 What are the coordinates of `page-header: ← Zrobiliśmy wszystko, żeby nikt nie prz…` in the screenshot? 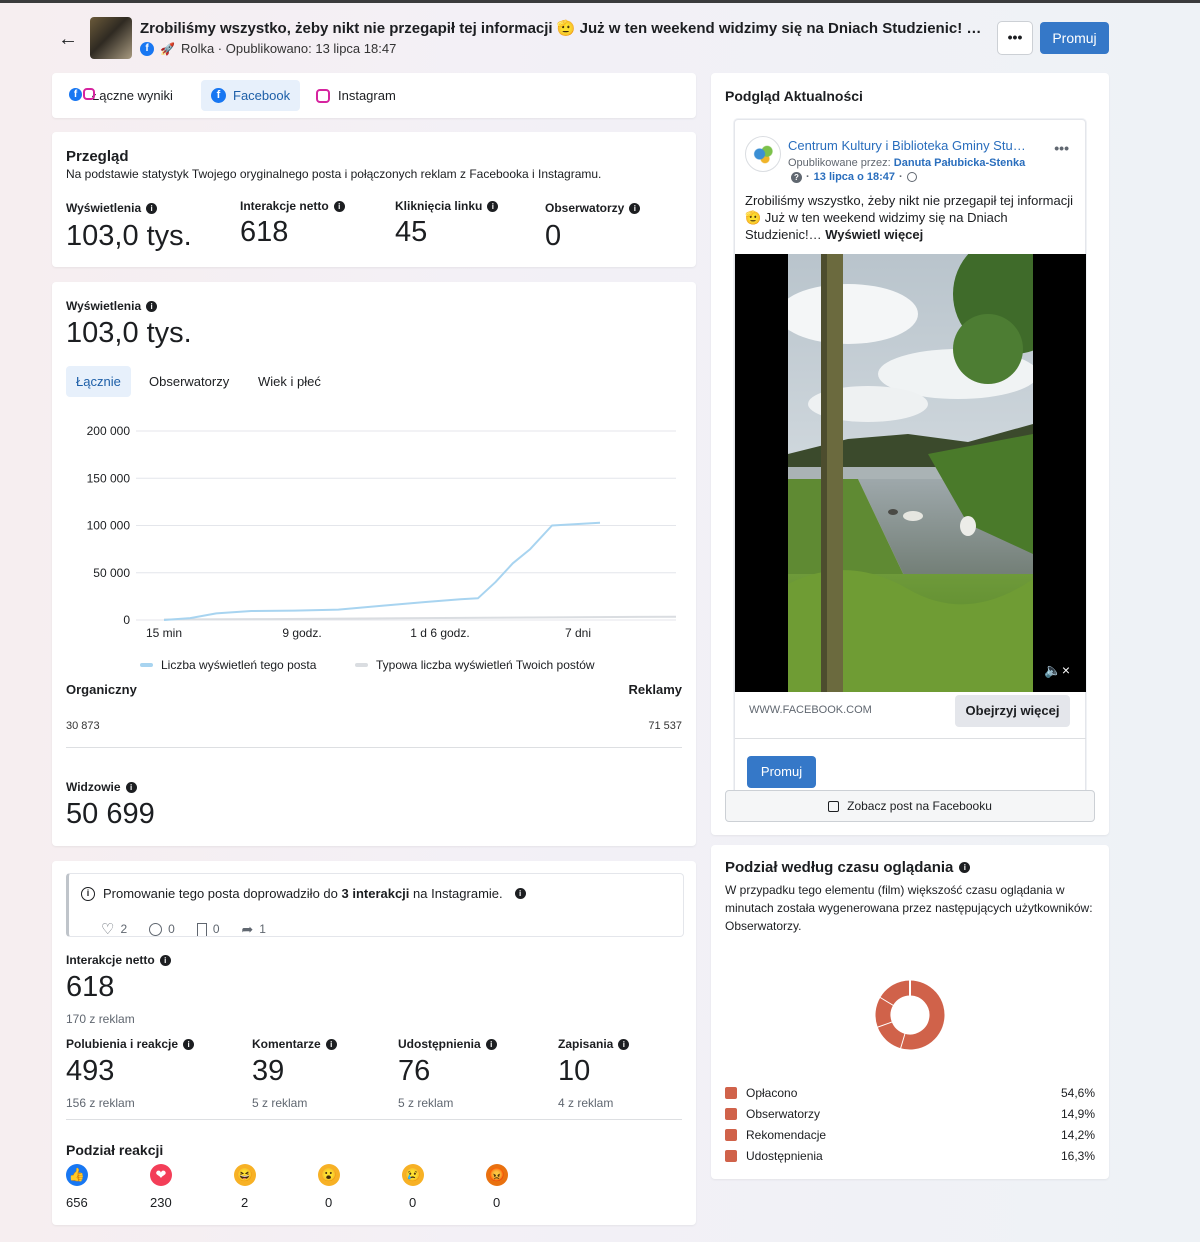 It's located at (600, 36).